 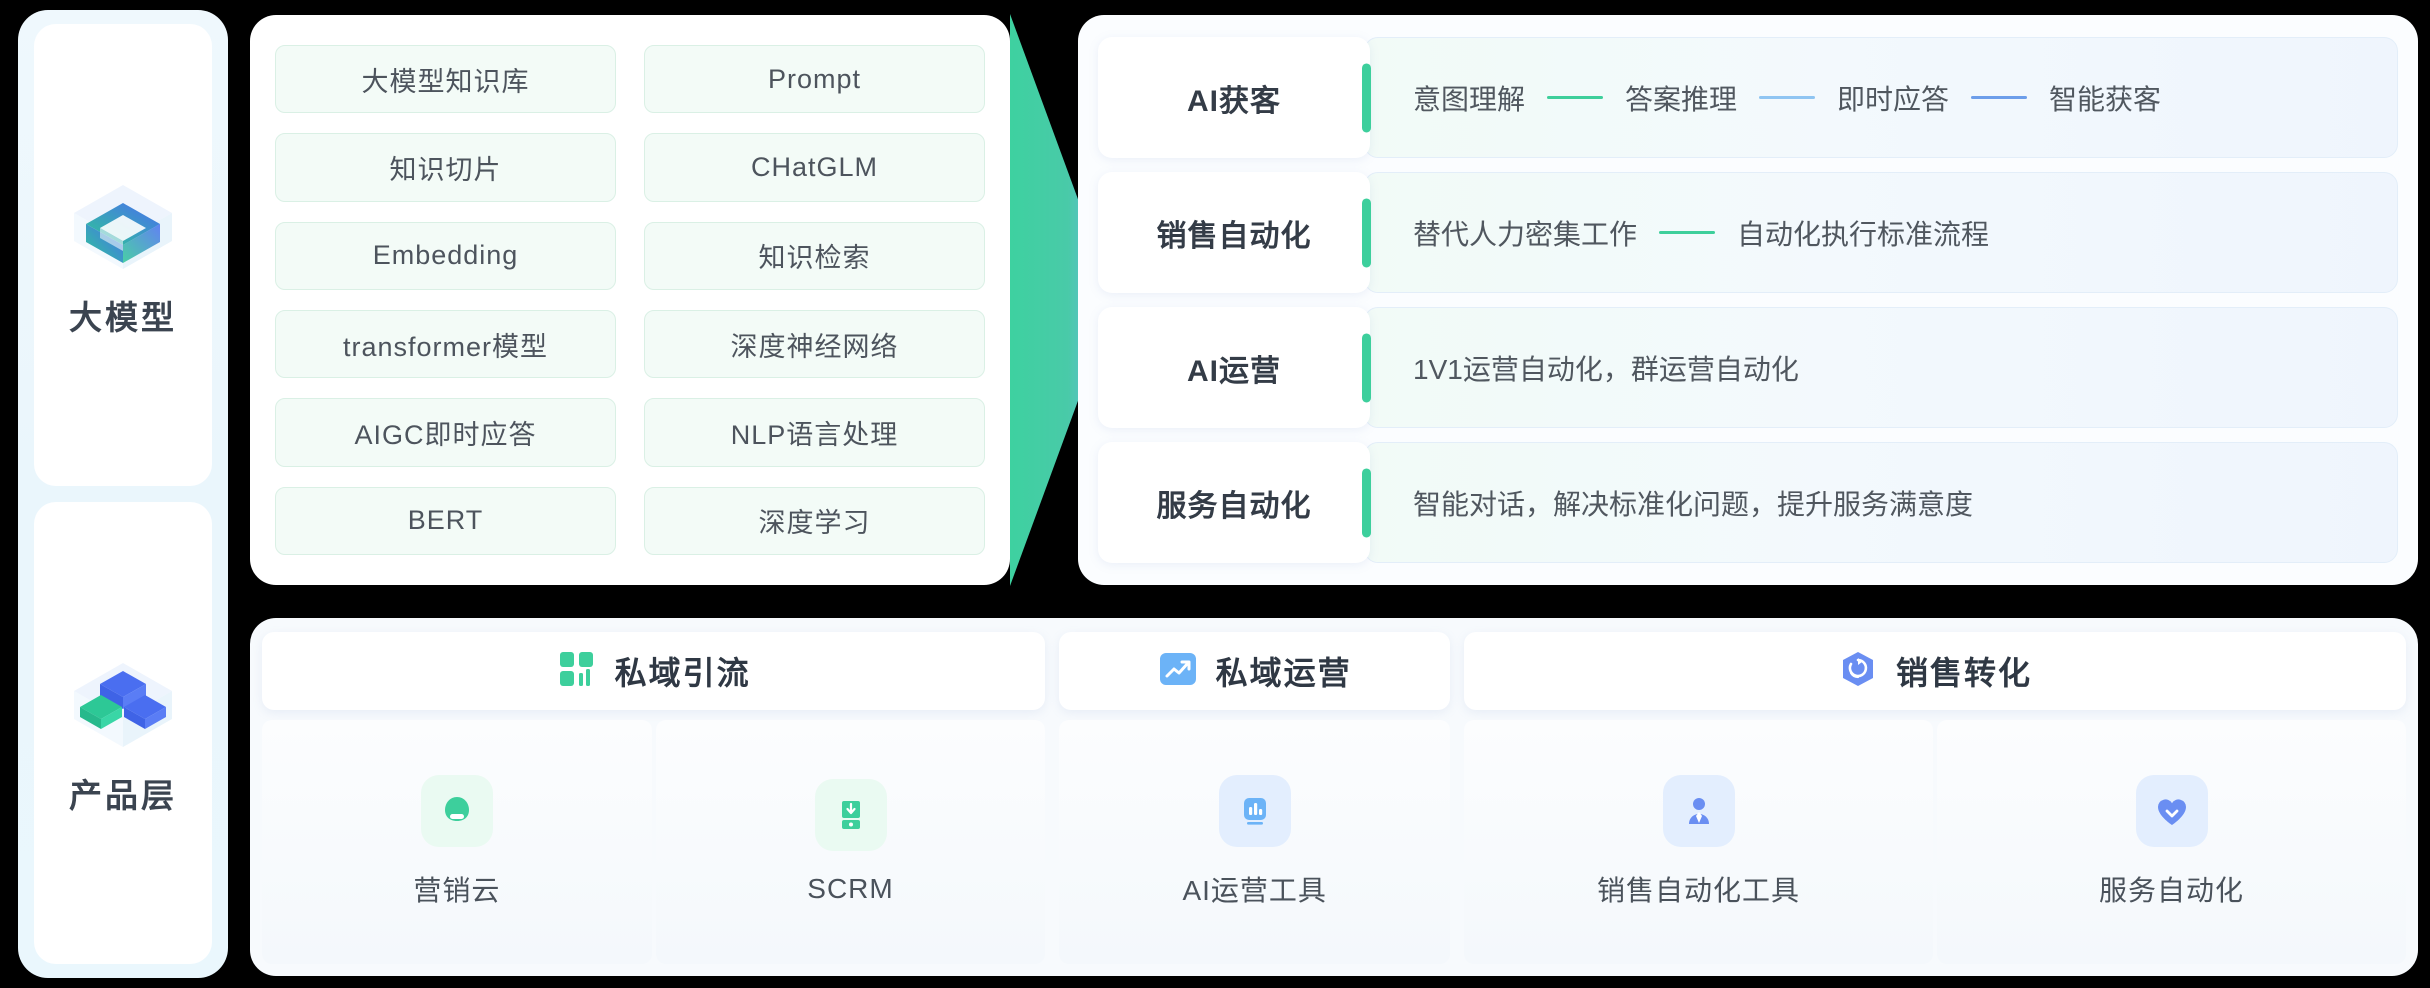 I want to click on capability-flow: 替代人力密集工作 自动化执行标准流程, so click(x=1880, y=232).